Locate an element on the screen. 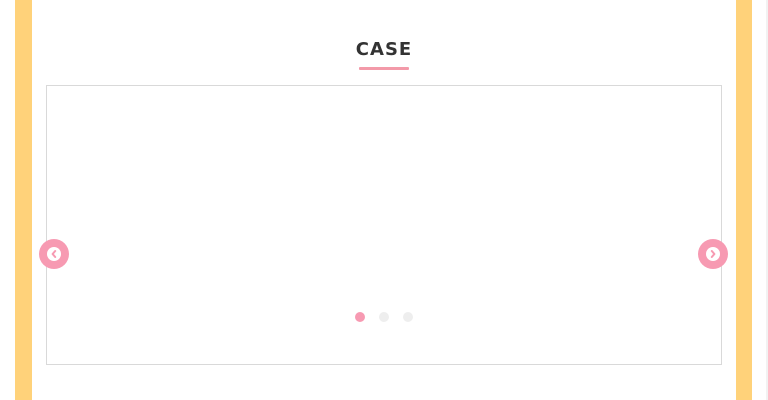 The height and width of the screenshot is (400, 768). decorative-frame-right is located at coordinates (744, 200).